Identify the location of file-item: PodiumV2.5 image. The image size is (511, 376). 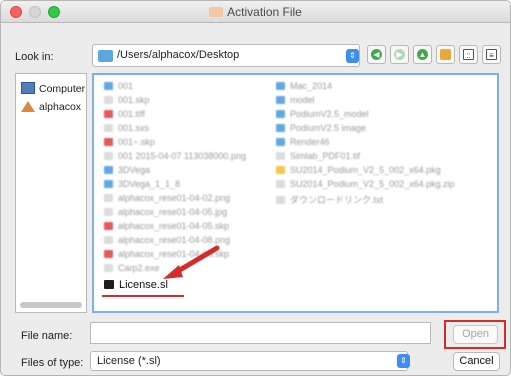
(321, 128).